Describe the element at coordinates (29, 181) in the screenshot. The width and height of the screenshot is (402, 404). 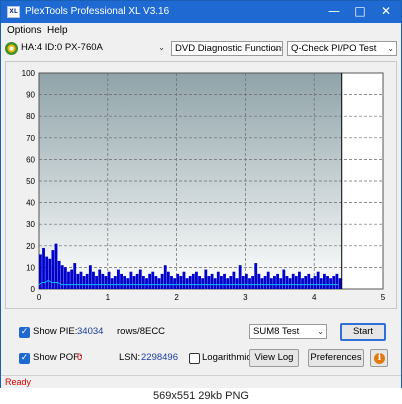
I see `y-axis-ticks: 1009080706050403020100` at that location.